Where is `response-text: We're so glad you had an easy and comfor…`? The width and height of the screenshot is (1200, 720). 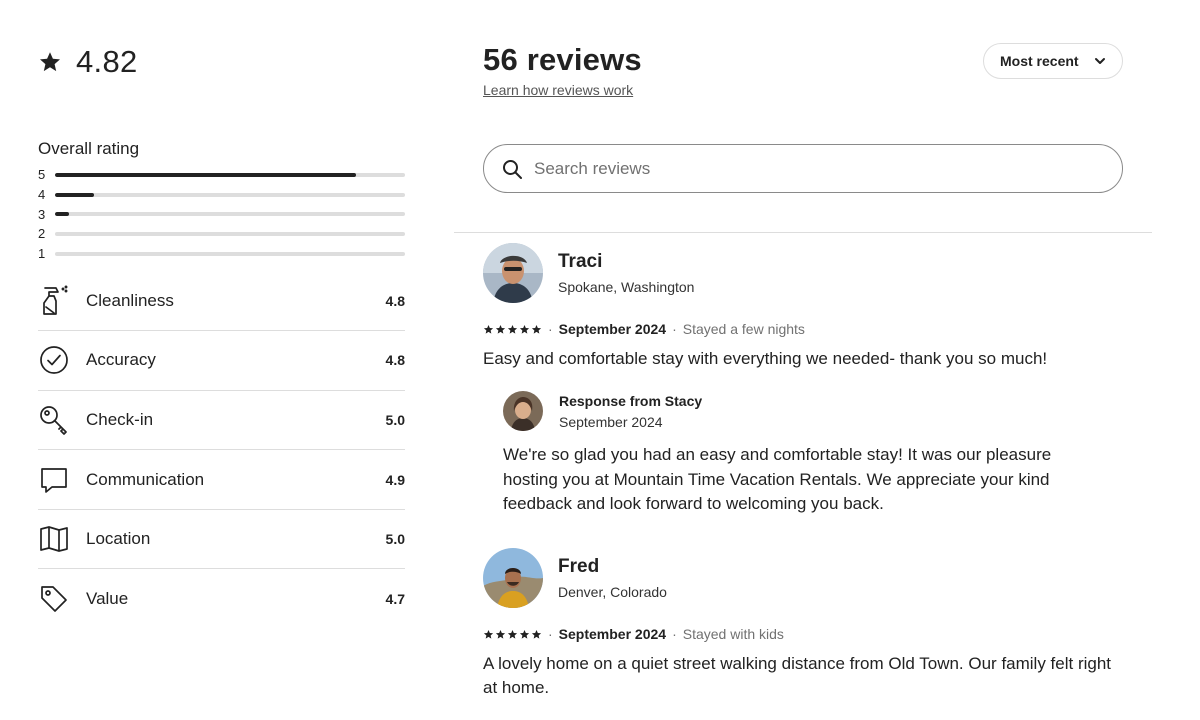
response-text: We're so glad you had an easy and comfor… is located at coordinates (777, 479).